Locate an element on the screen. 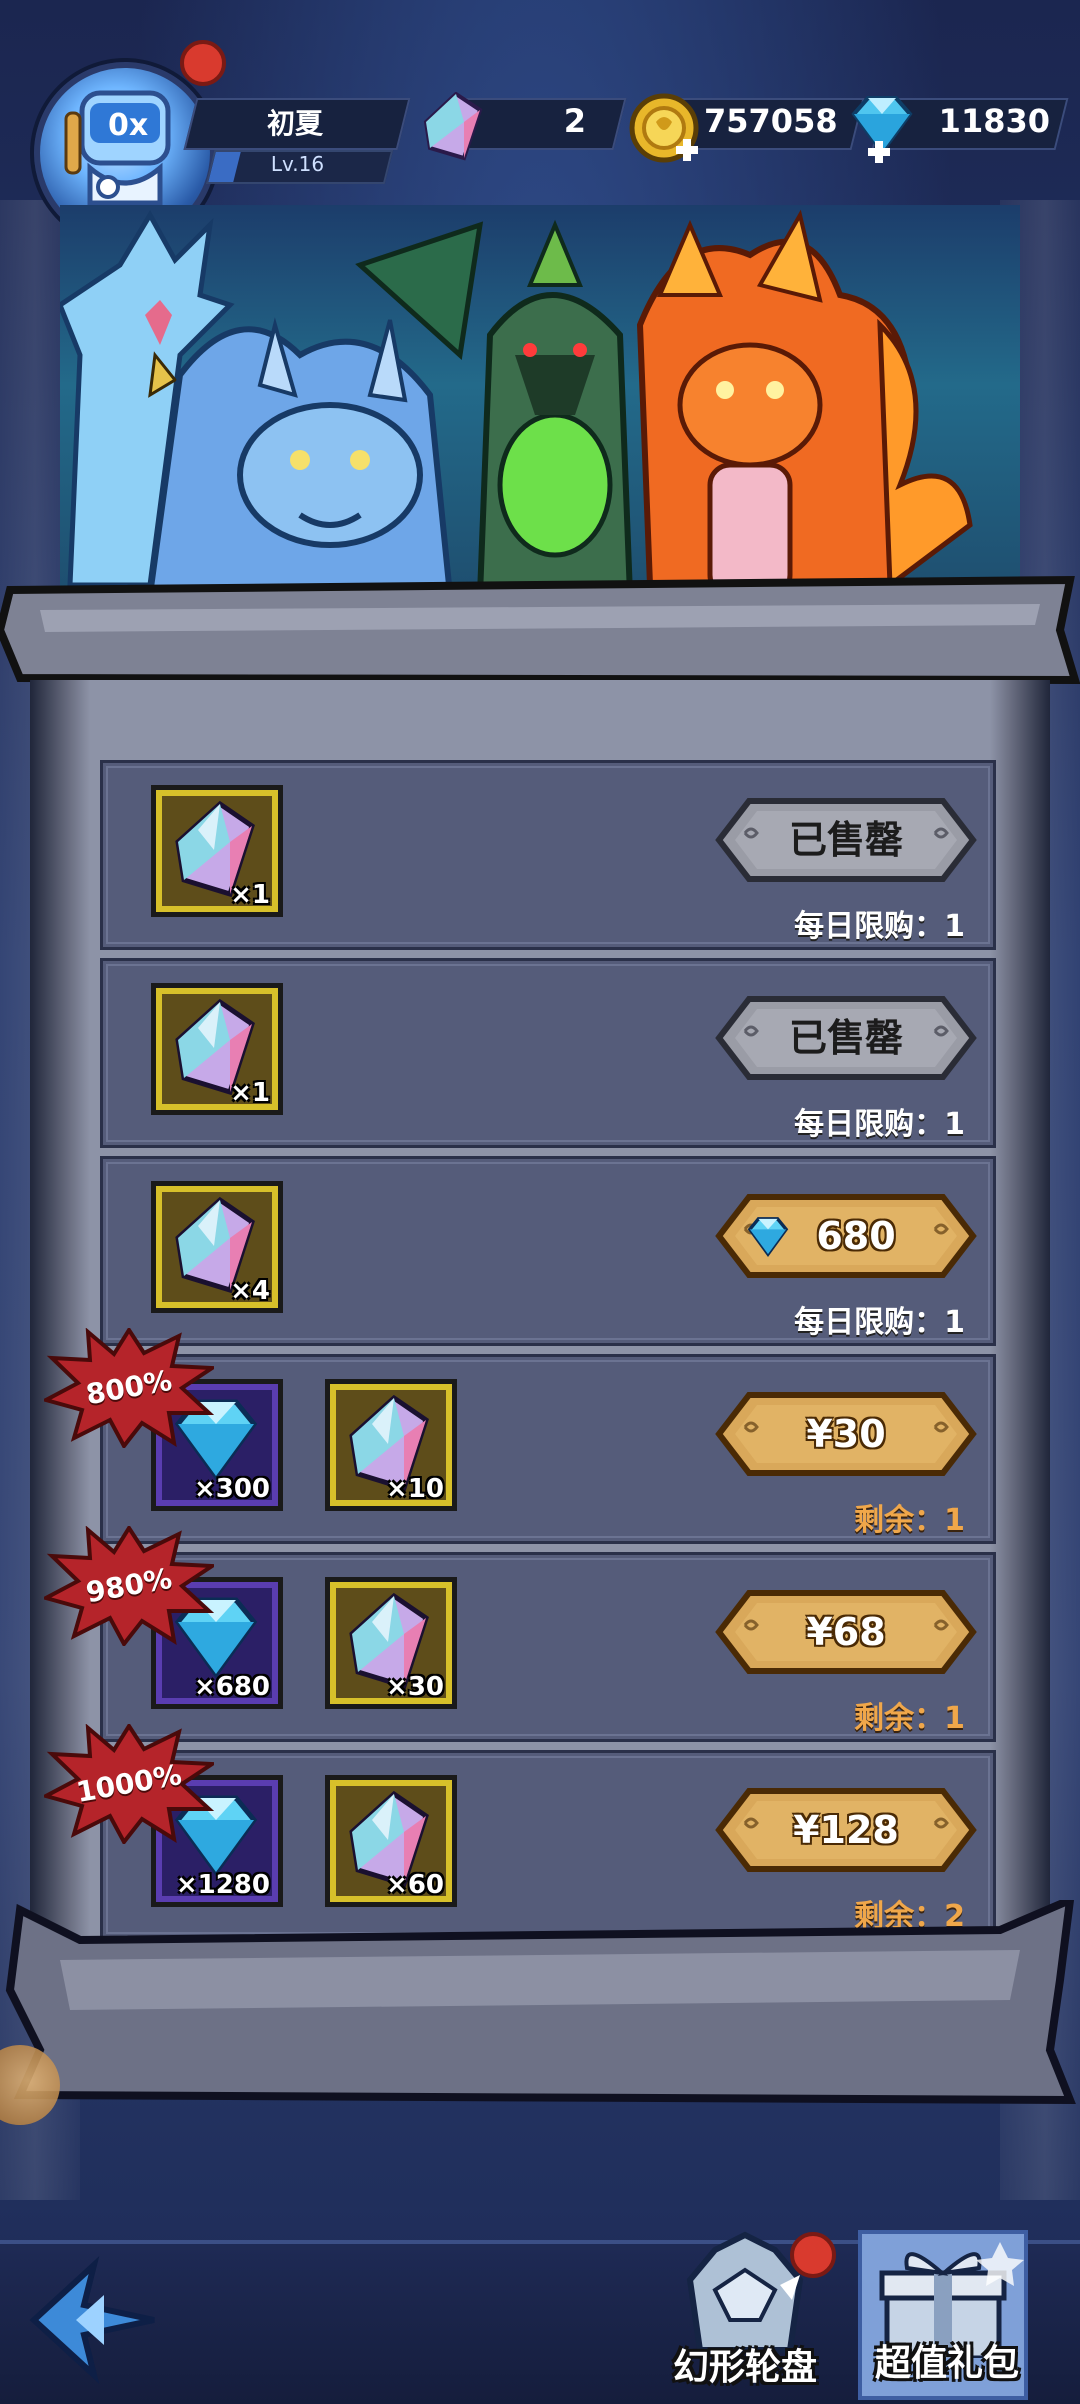  crystal-count: 2 is located at coordinates (574, 121).